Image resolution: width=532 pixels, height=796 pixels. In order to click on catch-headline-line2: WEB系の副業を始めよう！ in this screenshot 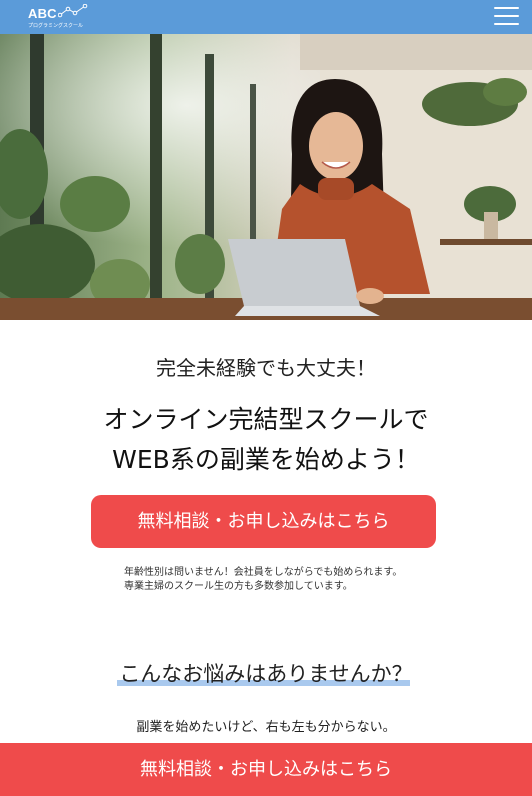, I will do `click(266, 459)`.